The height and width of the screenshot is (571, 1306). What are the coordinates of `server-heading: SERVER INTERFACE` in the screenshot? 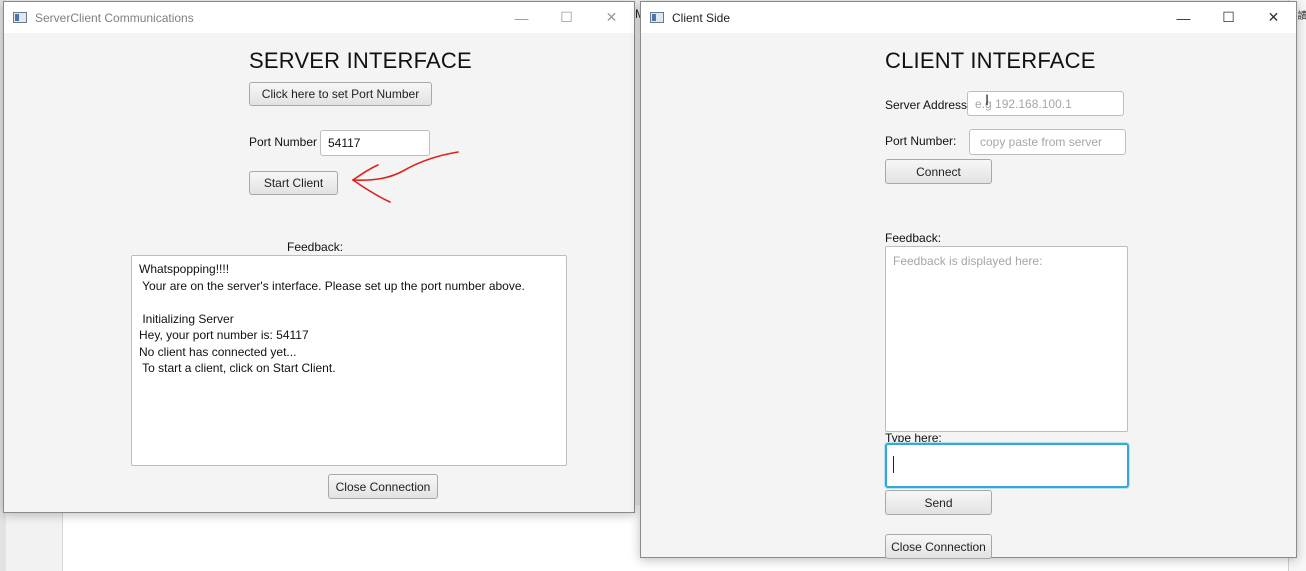 It's located at (360, 60).